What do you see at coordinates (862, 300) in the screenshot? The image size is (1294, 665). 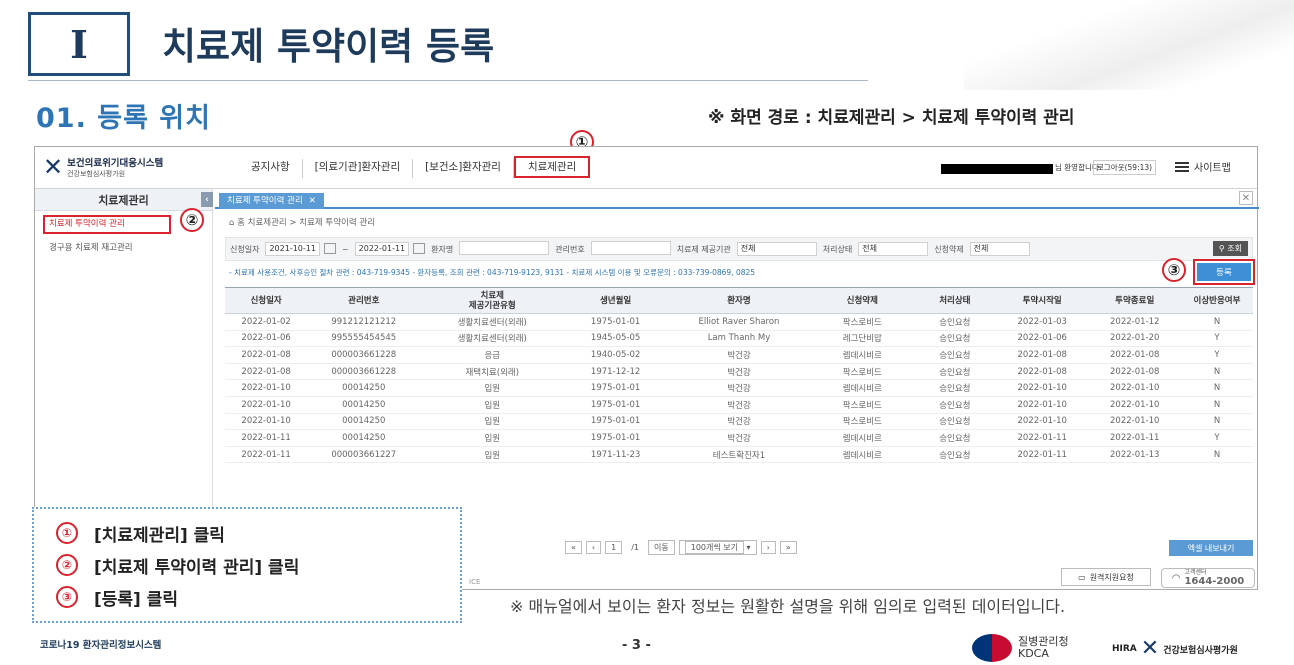 I see `col-header: 신청약제` at bounding box center [862, 300].